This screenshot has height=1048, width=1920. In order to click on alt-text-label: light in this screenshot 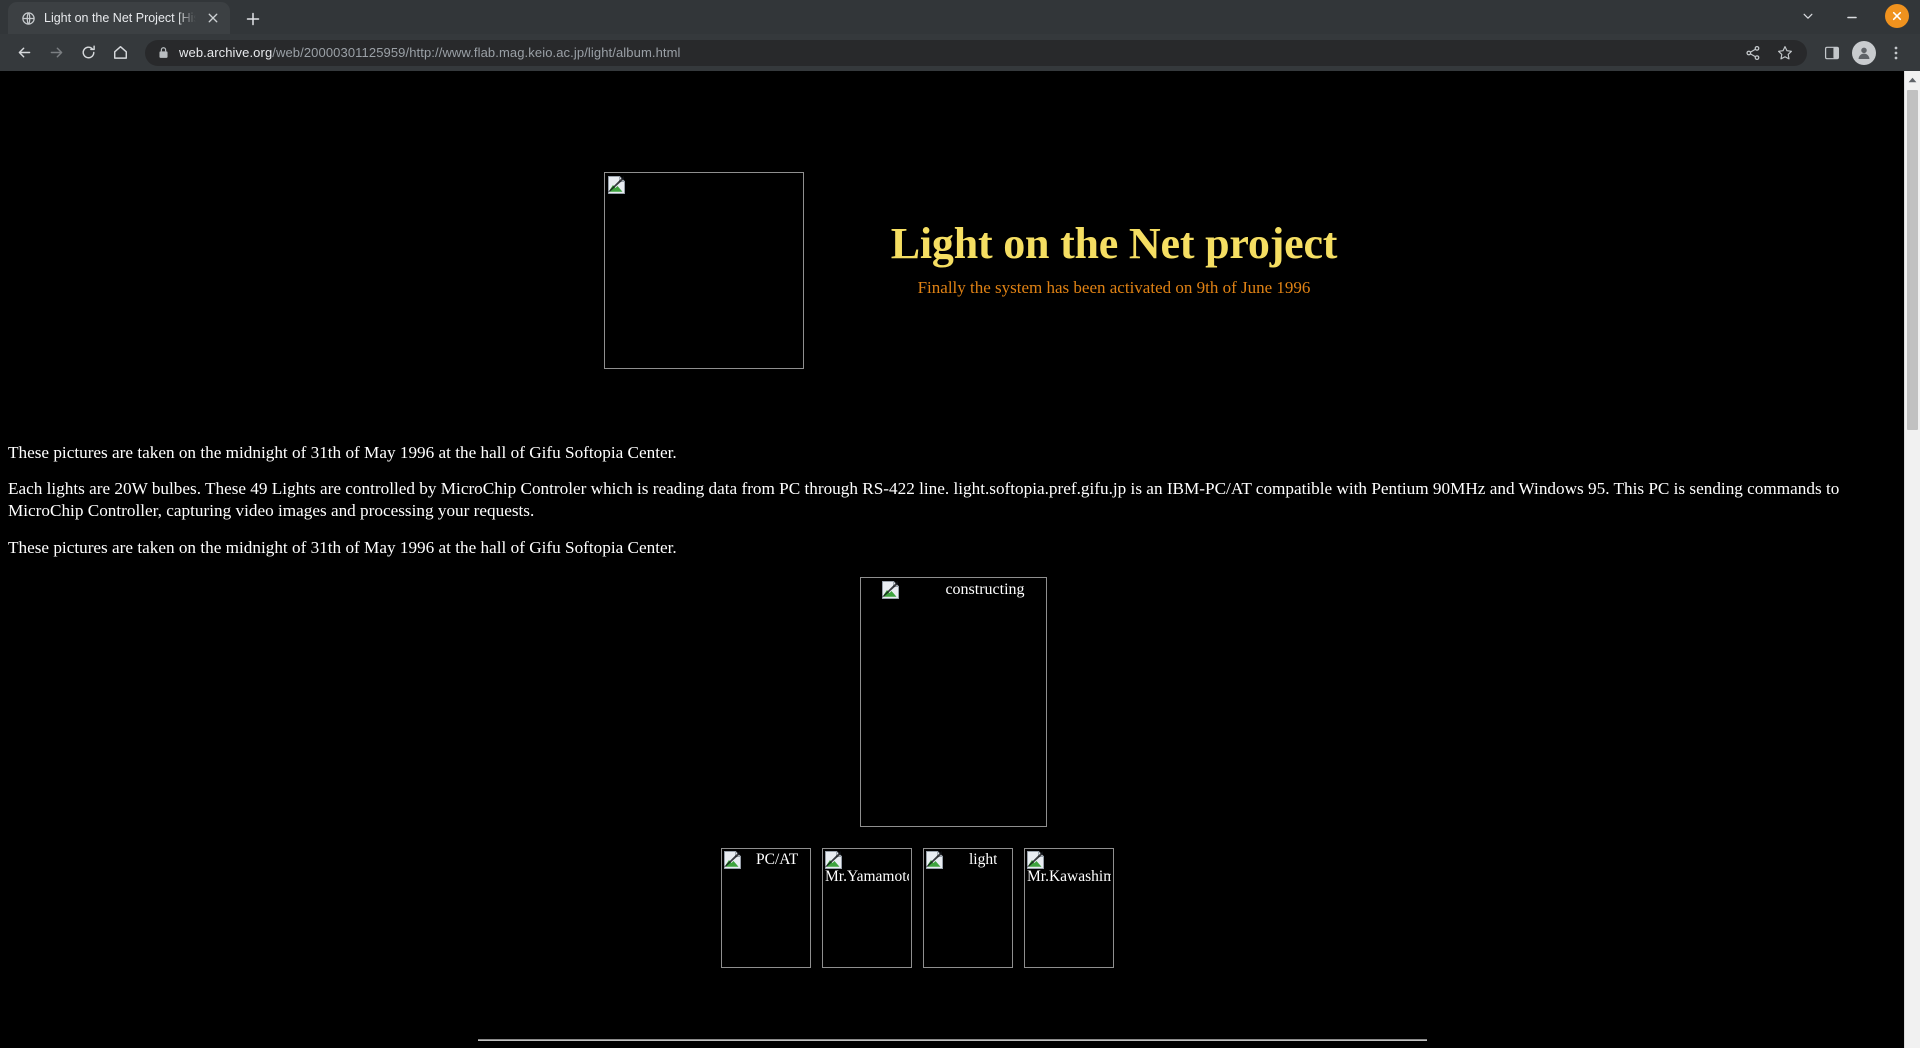, I will do `click(983, 859)`.